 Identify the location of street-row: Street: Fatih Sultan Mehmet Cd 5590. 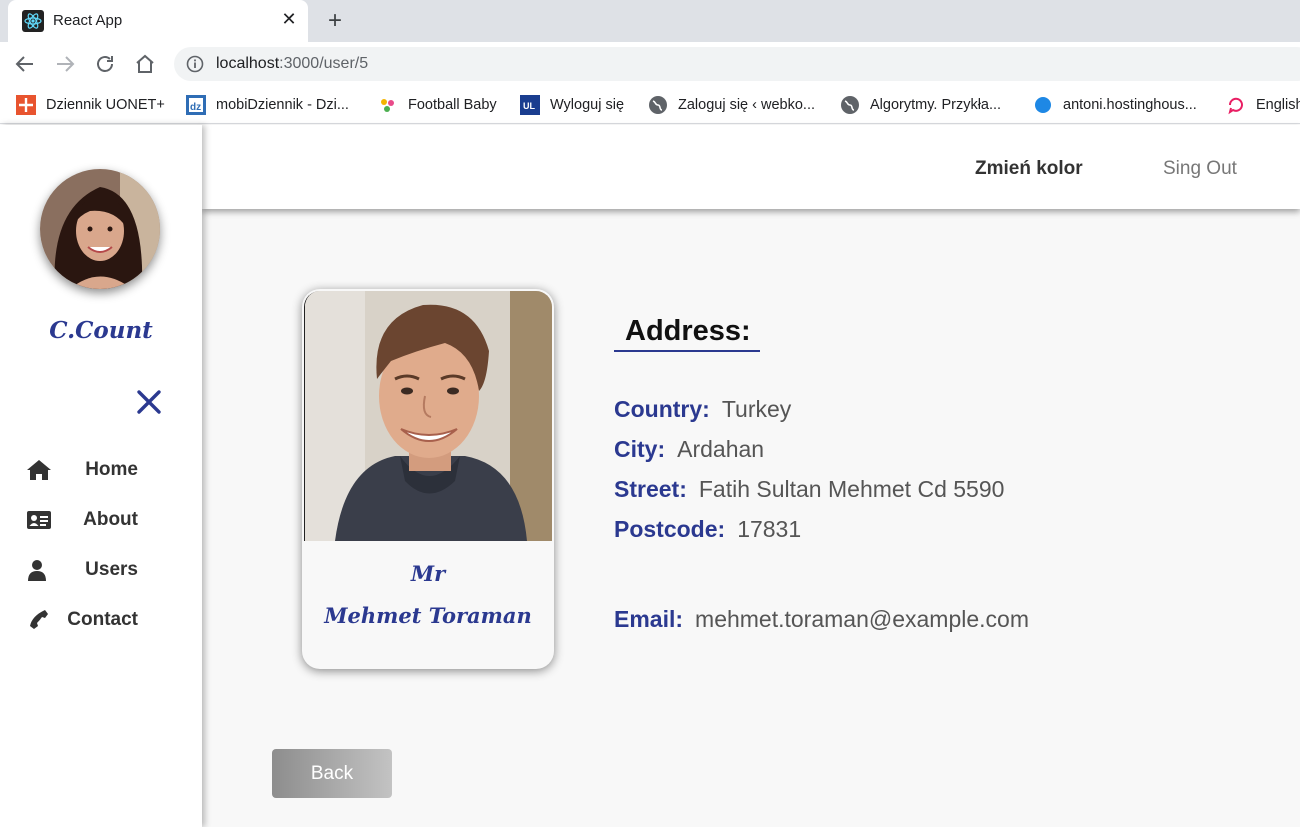
(809, 489).